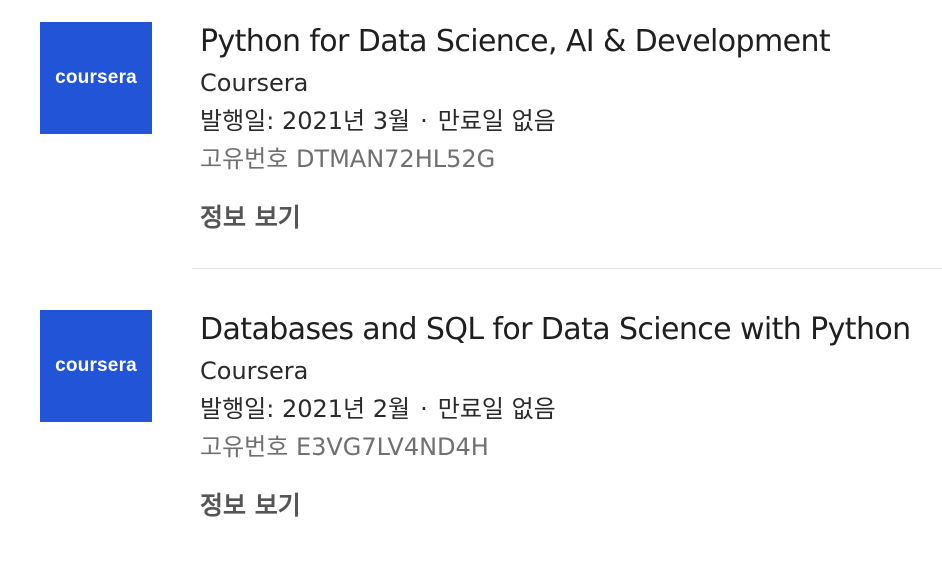 This screenshot has height=566, width=942. I want to click on certification-dates: 발행일: 2021년 2월 · 만료일 없음, so click(561, 409).